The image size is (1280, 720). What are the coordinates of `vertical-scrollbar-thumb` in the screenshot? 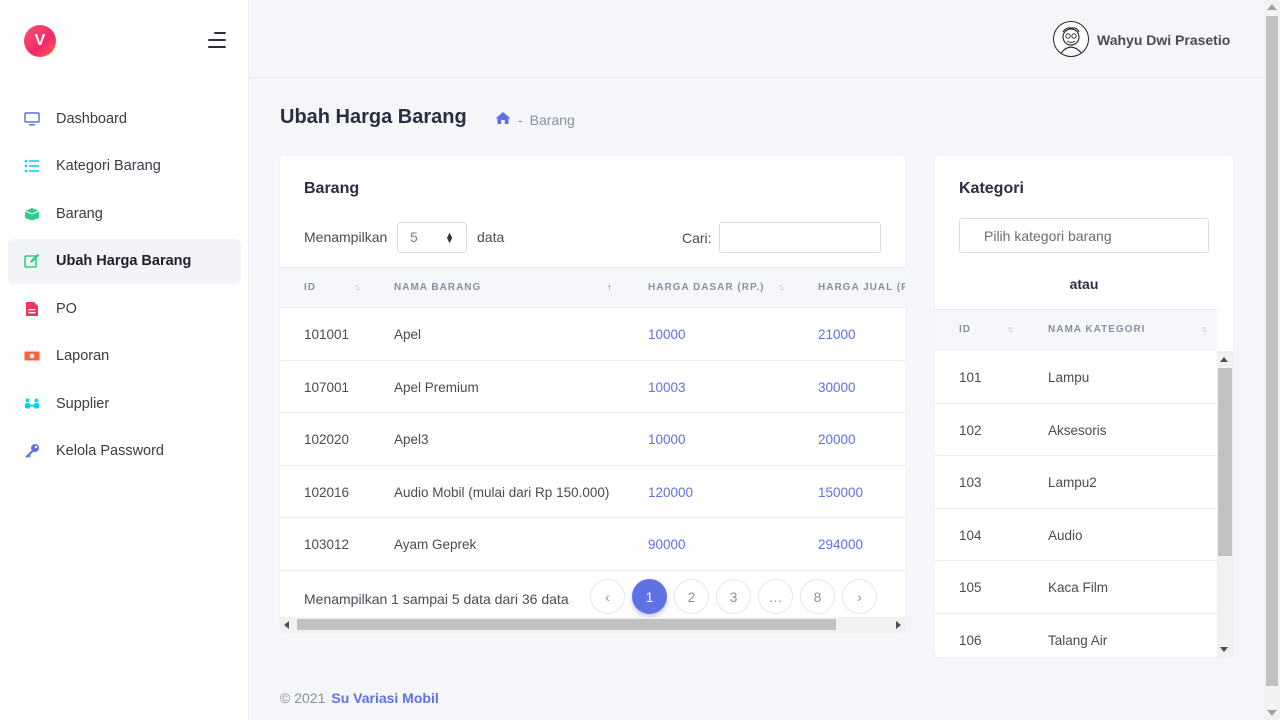 It's located at (1225, 462).